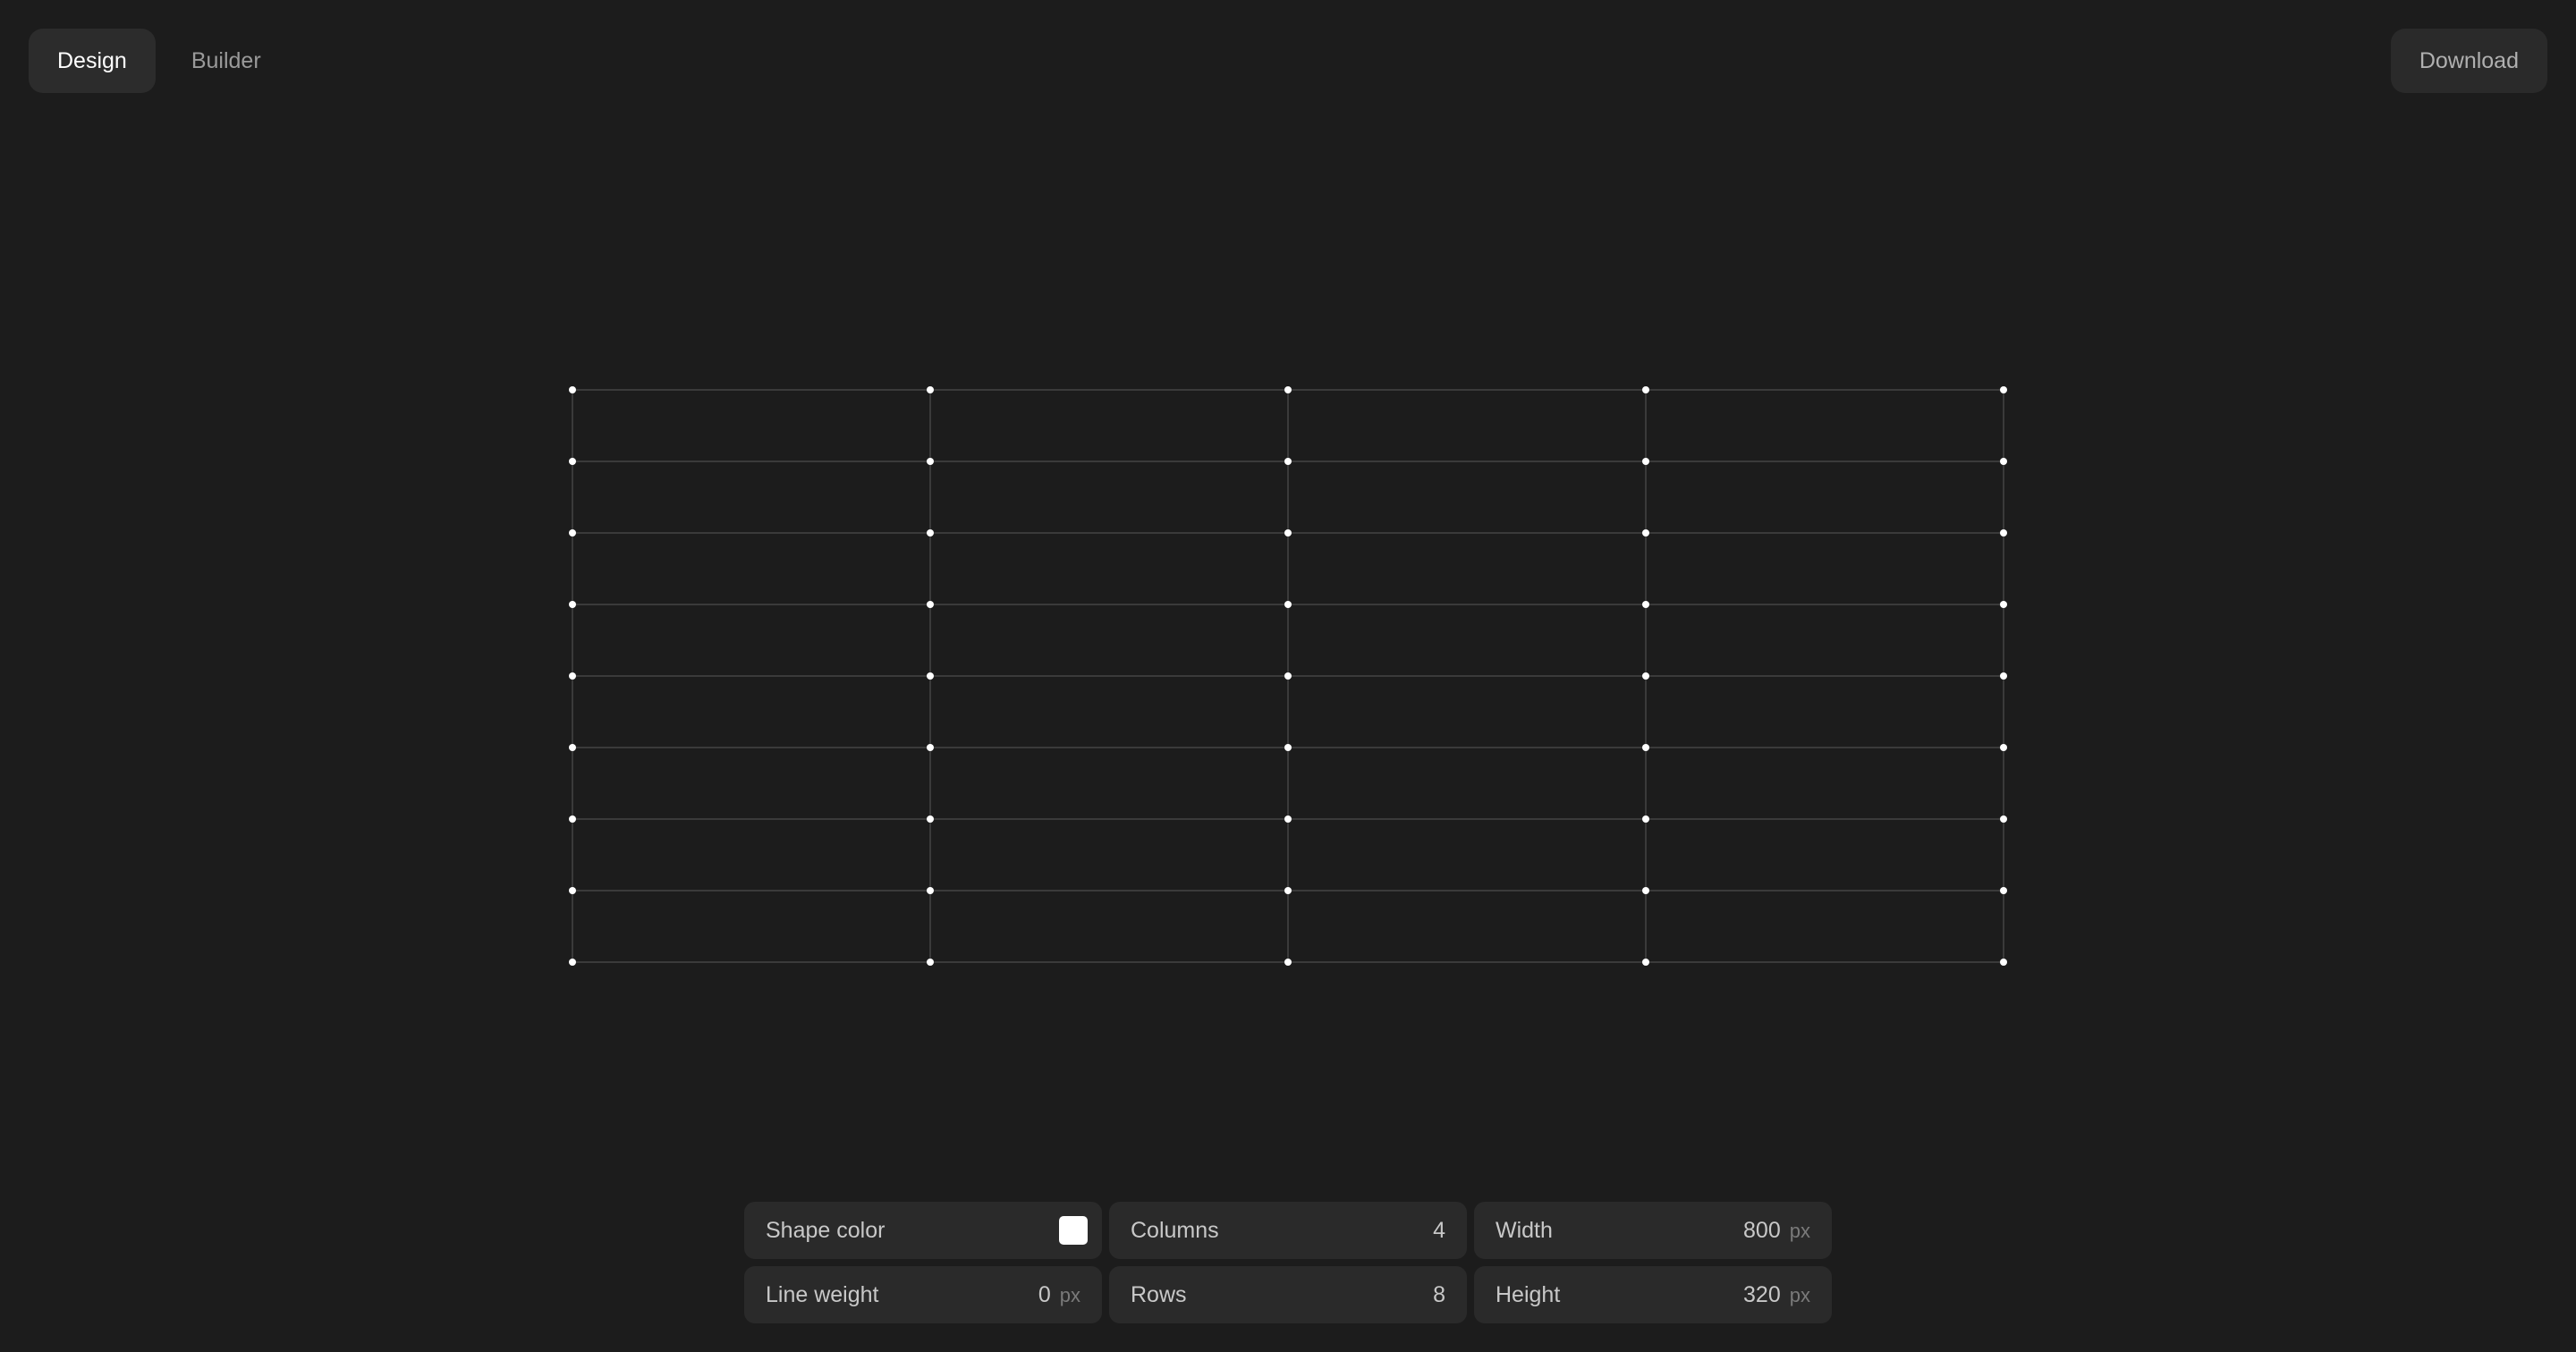 This screenshot has height=1352, width=2576. I want to click on line-weight-control: Line weight 0 px, so click(923, 1294).